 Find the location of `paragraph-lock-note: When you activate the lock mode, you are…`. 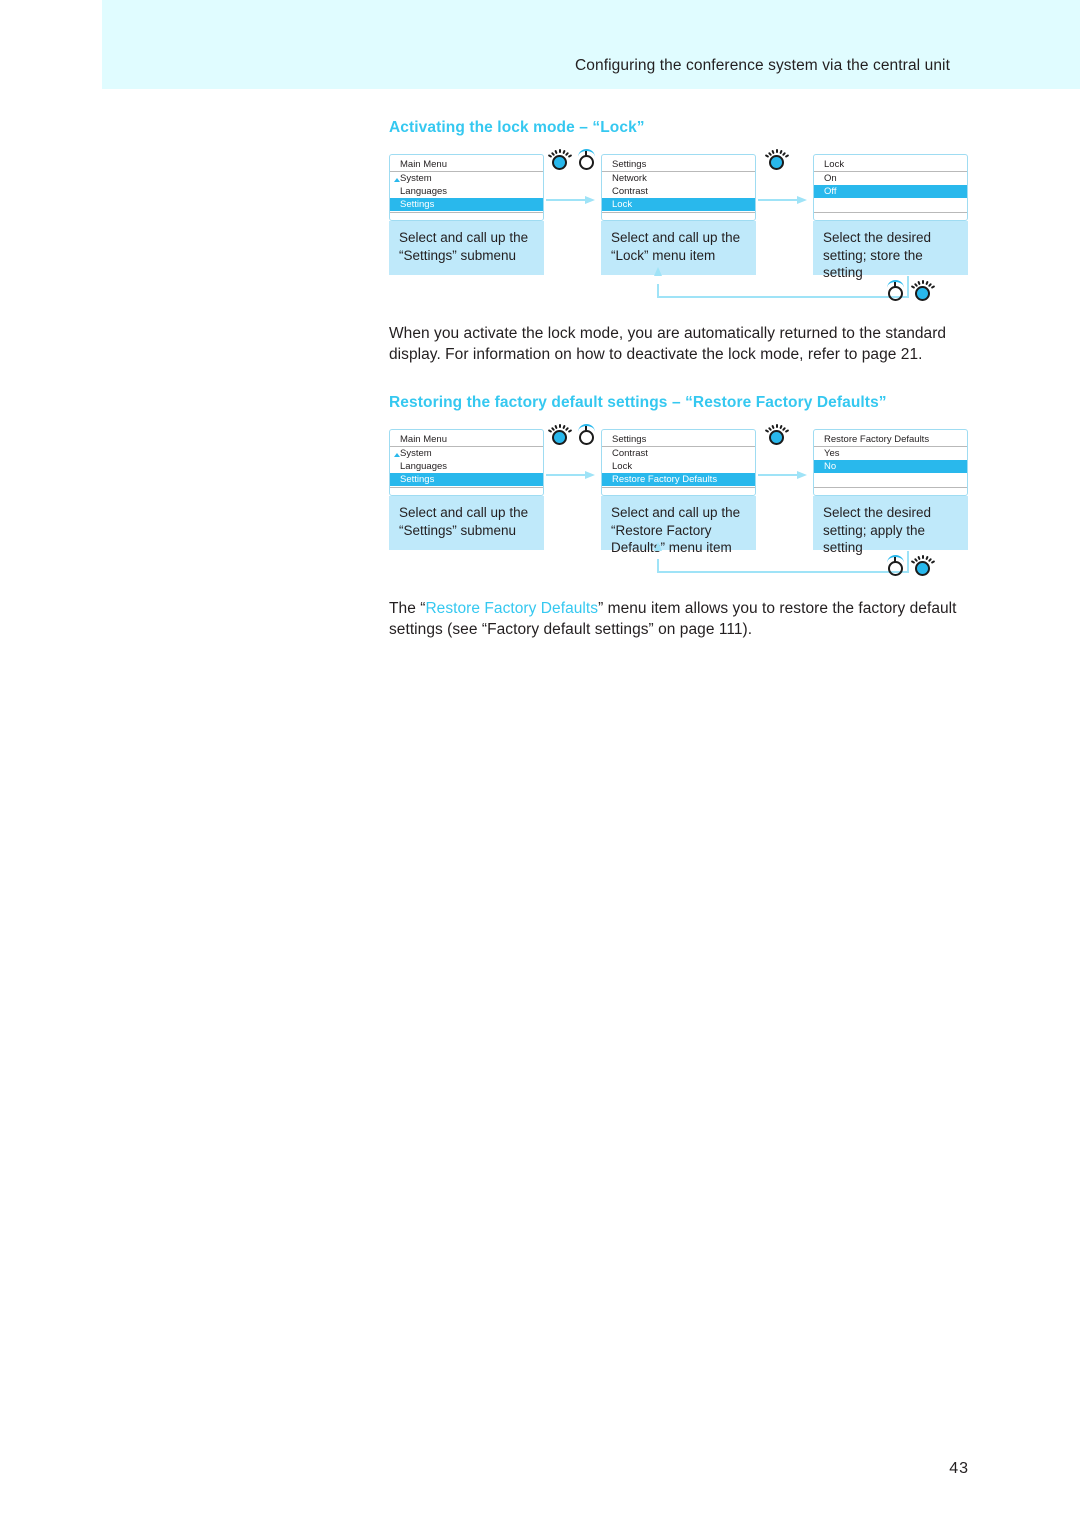

paragraph-lock-note: When you activate the lock mode, you are… is located at coordinates (668, 344).